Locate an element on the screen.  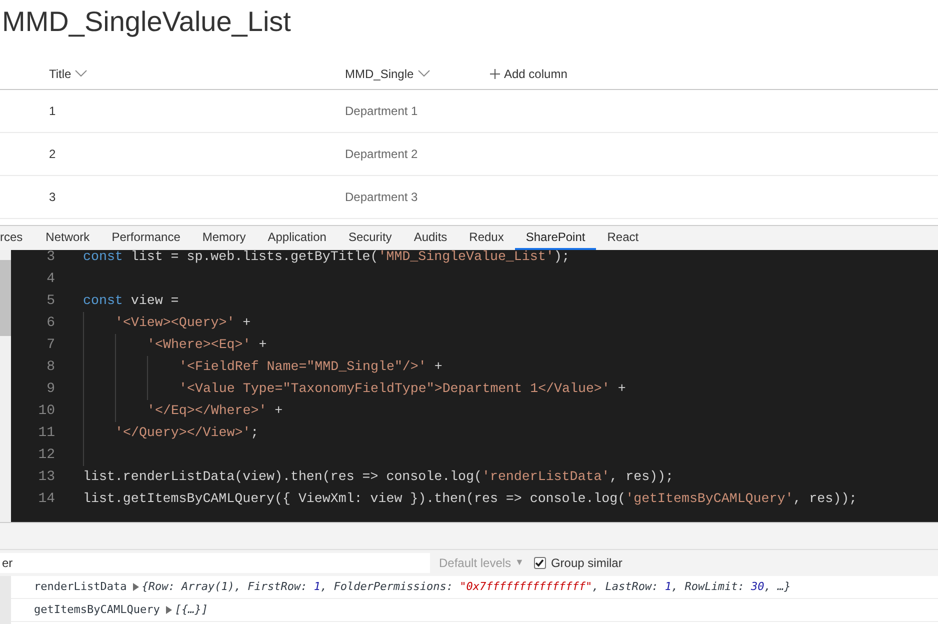
group-similar-checkbox: Group similar is located at coordinates (578, 563).